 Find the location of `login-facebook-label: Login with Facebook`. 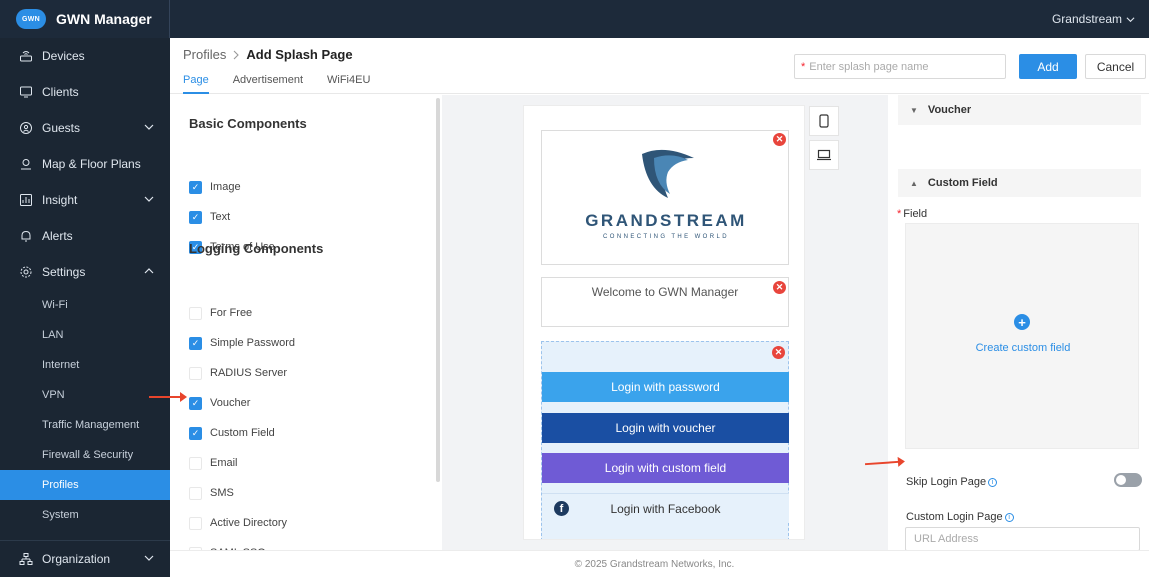

login-facebook-label: Login with Facebook is located at coordinates (665, 508).